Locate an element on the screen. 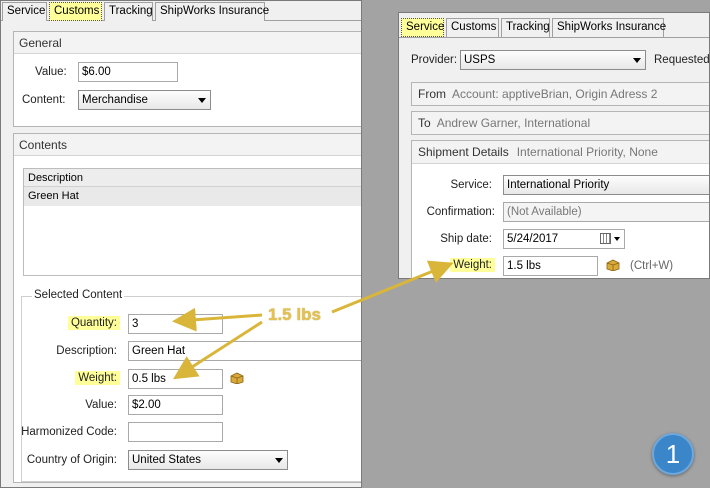 The image size is (710, 488). quantity-field: 3 is located at coordinates (175, 324).